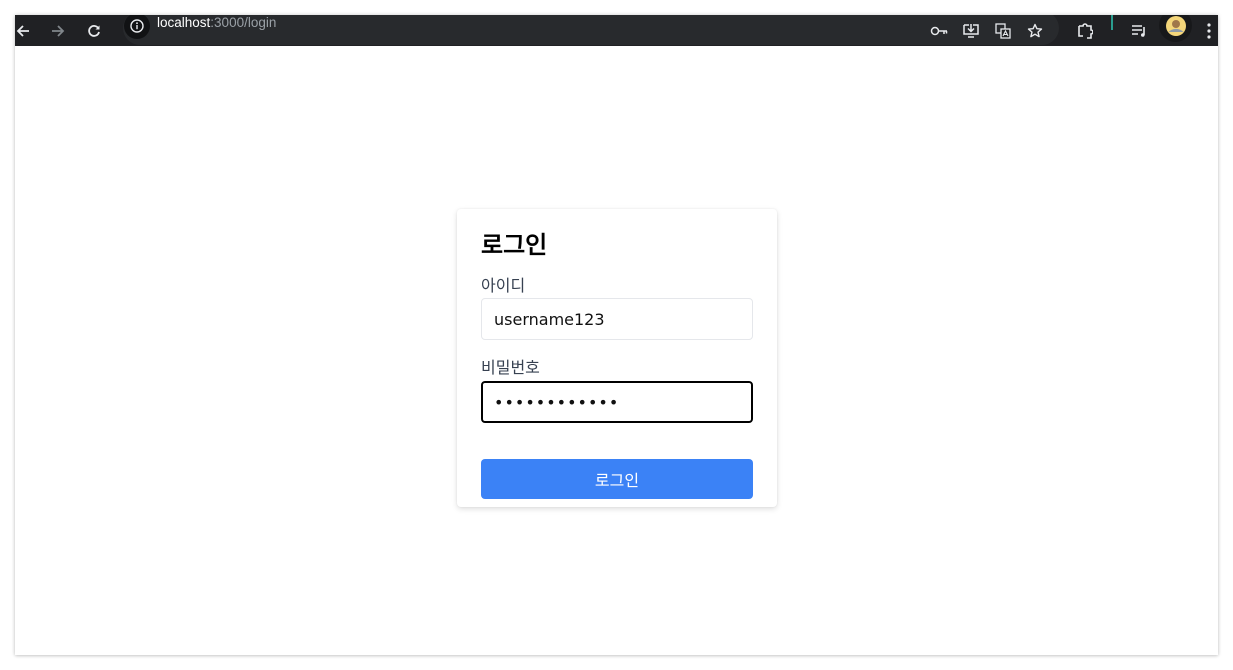 The width and height of the screenshot is (1233, 670). Describe the element at coordinates (1035, 30) in the screenshot. I see `bookmark-star-icon` at that location.